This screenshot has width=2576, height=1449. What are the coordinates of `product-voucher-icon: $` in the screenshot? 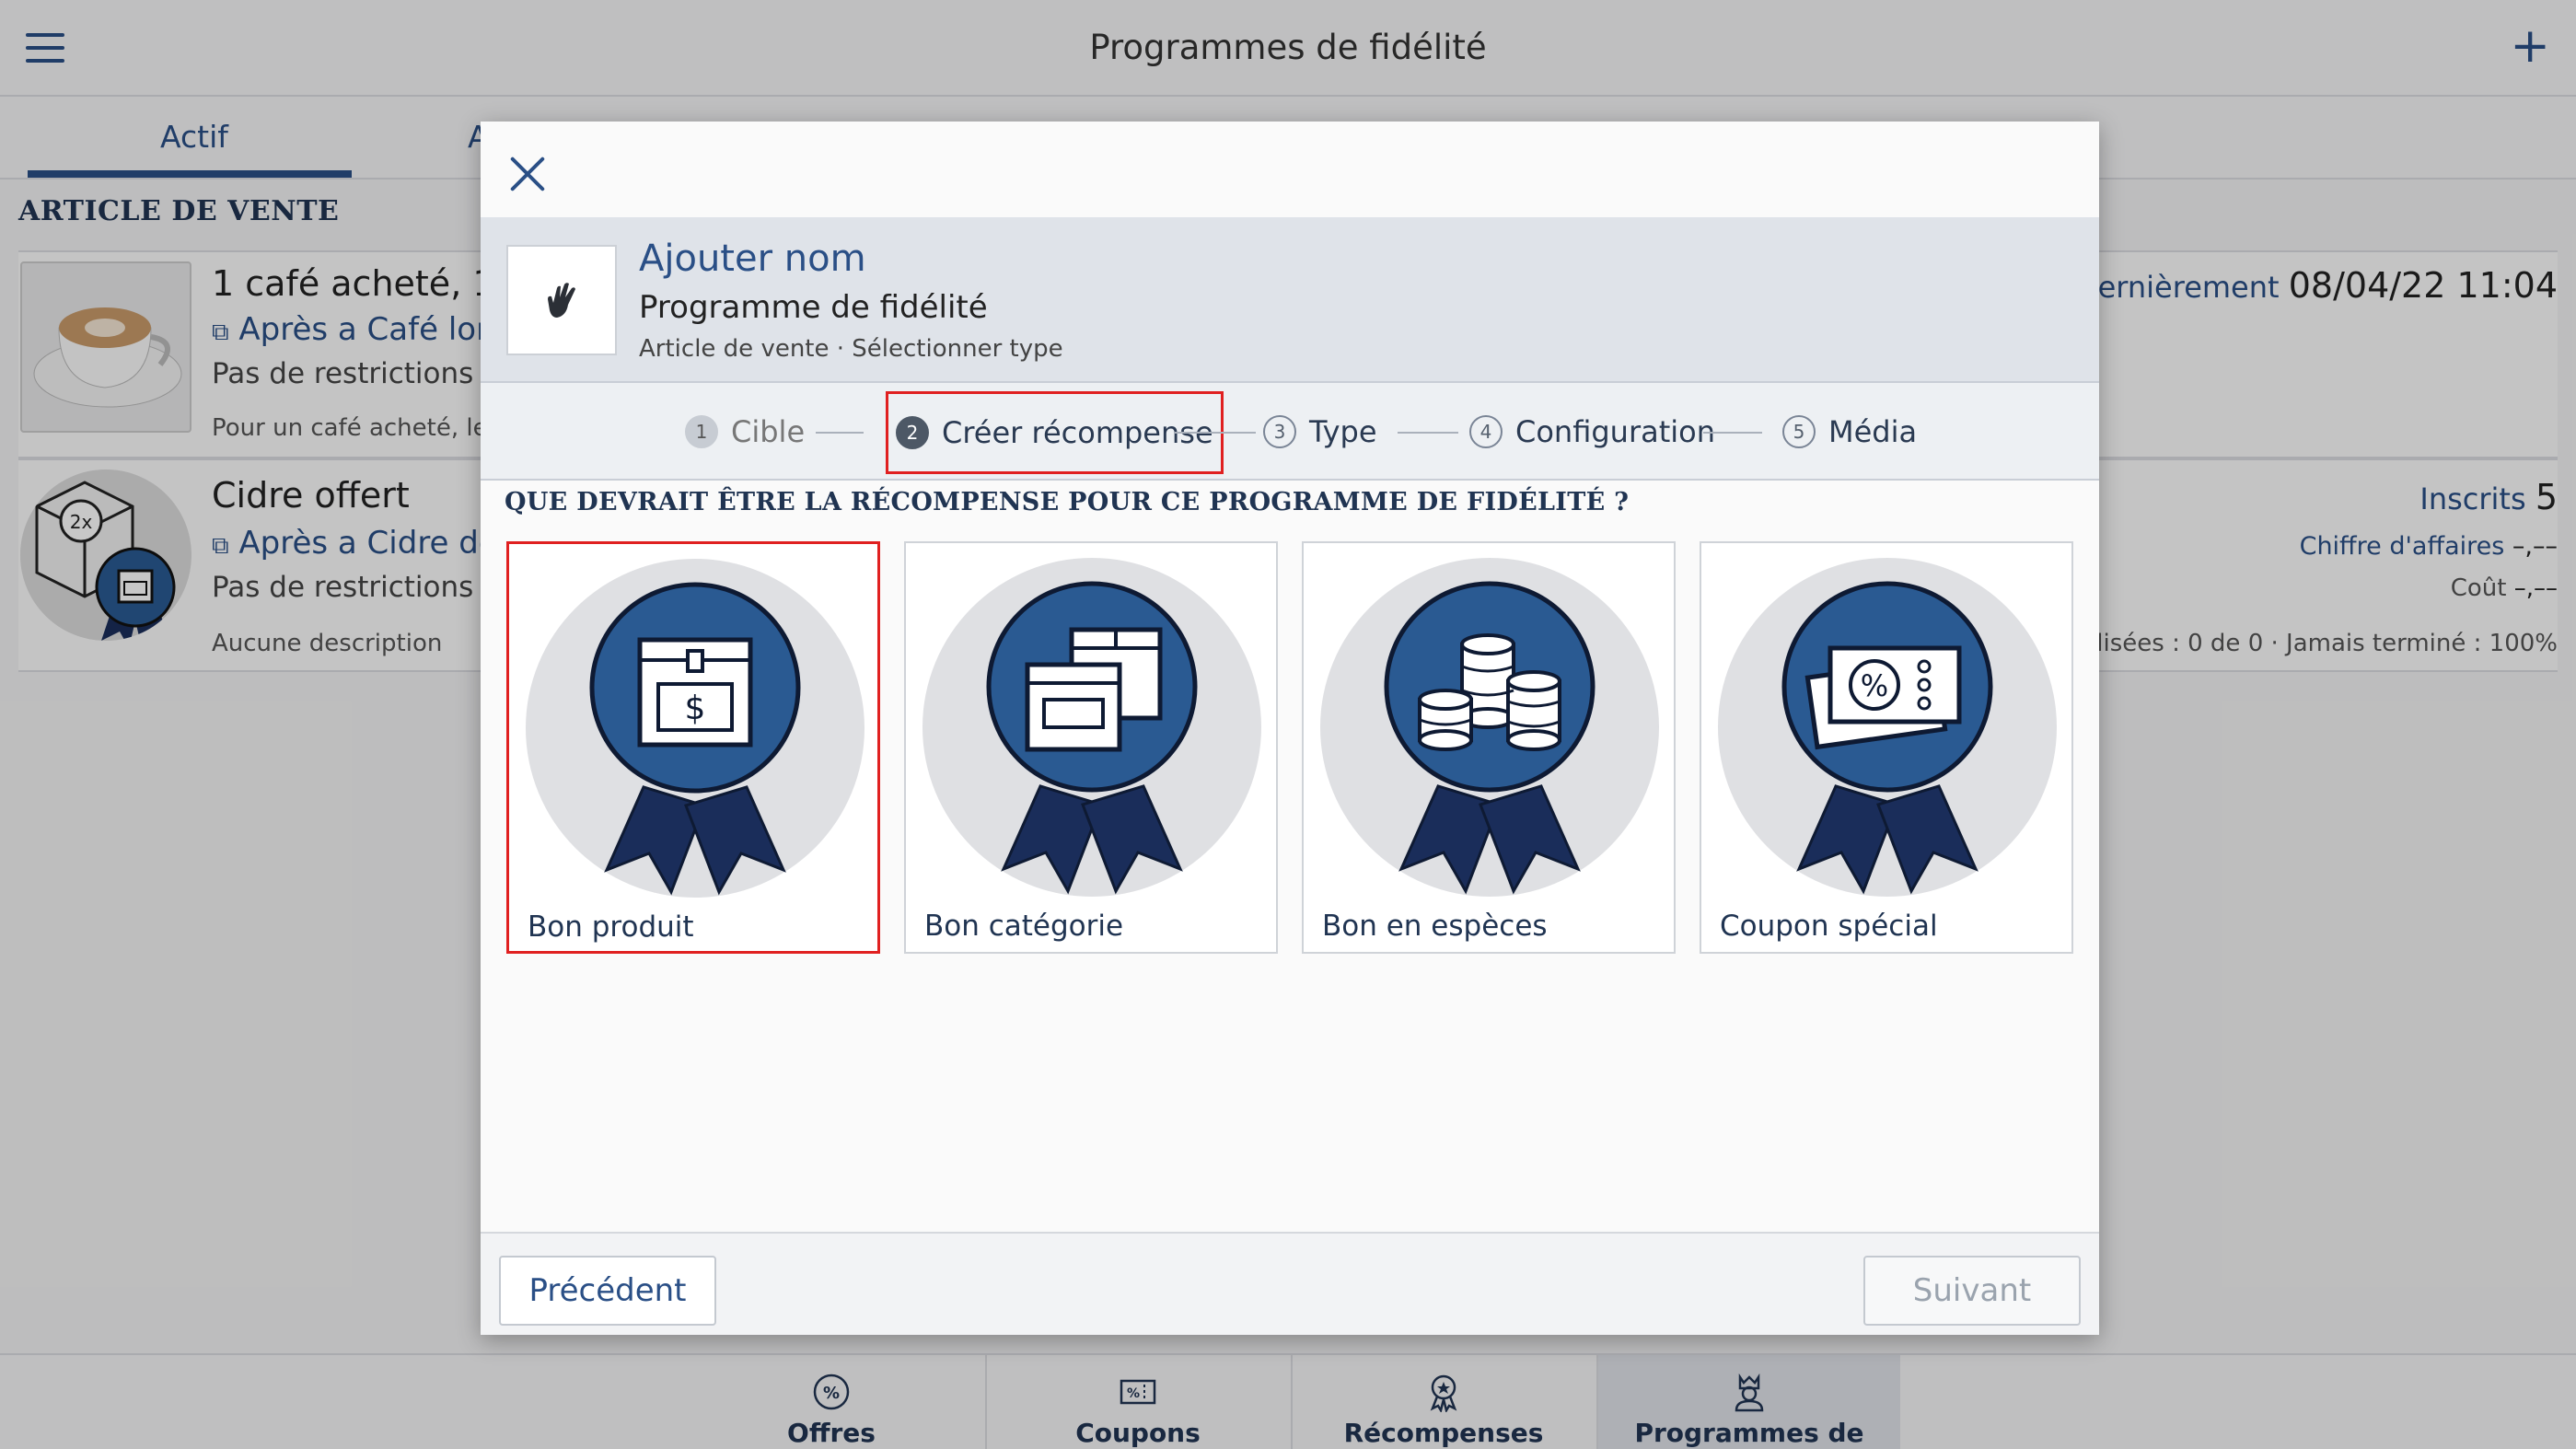 It's located at (695, 728).